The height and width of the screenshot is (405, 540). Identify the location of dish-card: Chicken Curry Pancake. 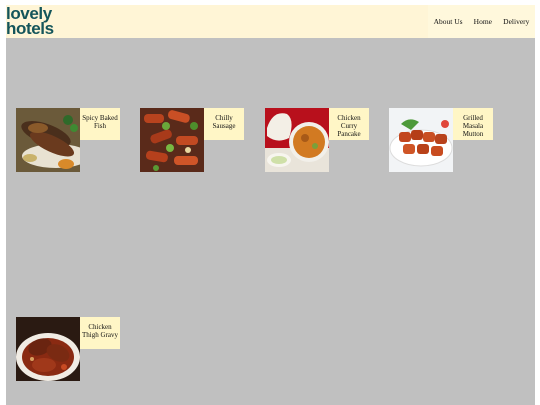
(317, 140).